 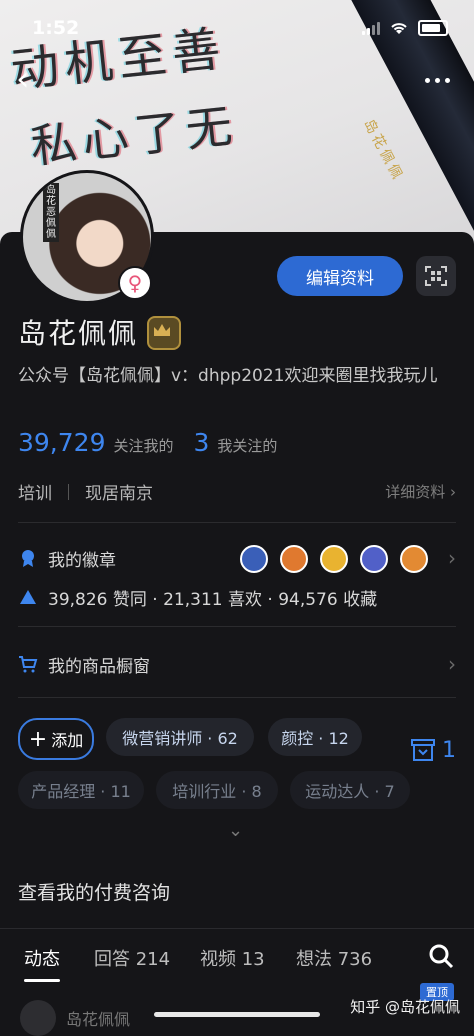 What do you see at coordinates (449, 750) in the screenshot?
I see `tag-collect-count: 1` at bounding box center [449, 750].